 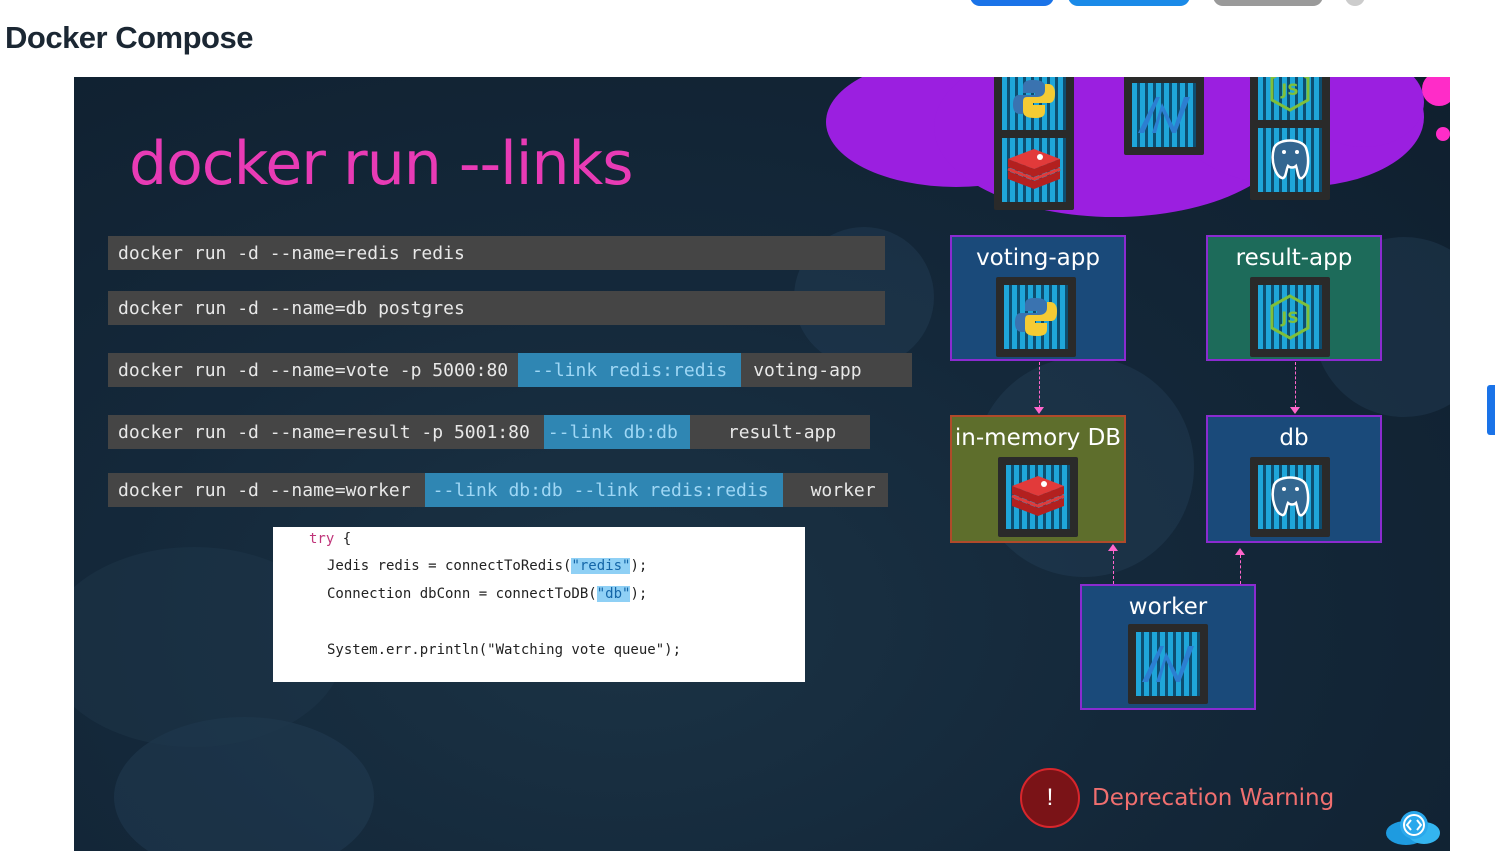 I want to click on nodejs-icon: JS, so click(x=1290, y=317).